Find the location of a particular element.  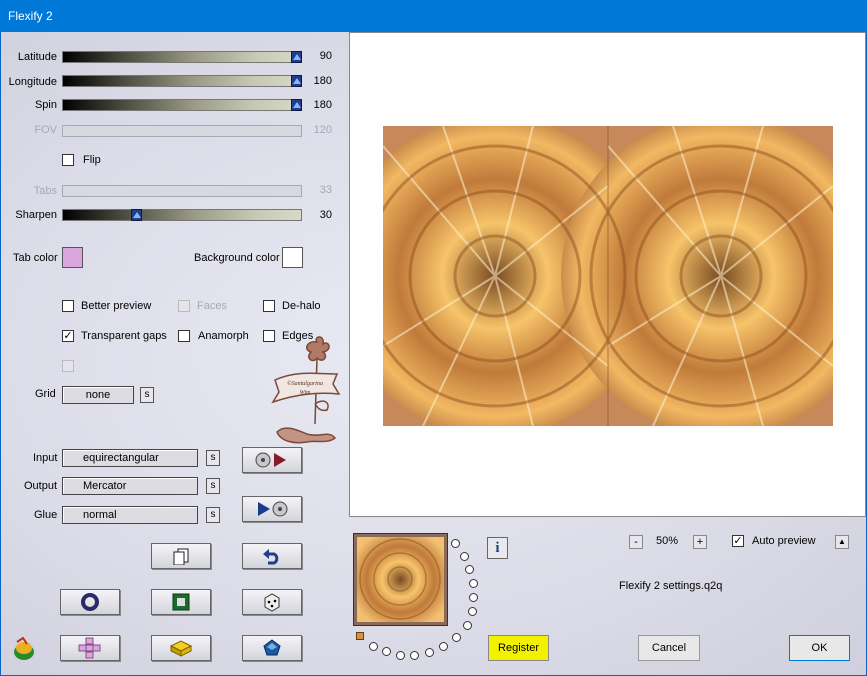

flip-checkbox is located at coordinates (68, 160).